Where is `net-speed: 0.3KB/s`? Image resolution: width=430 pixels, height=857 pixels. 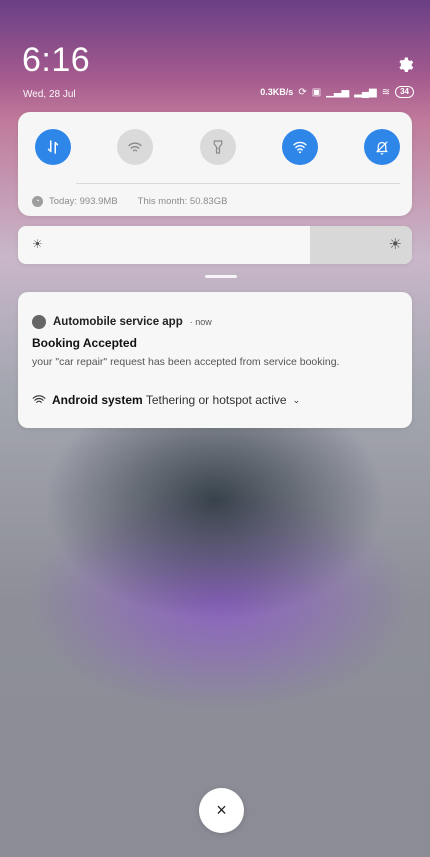
net-speed: 0.3KB/s is located at coordinates (277, 92).